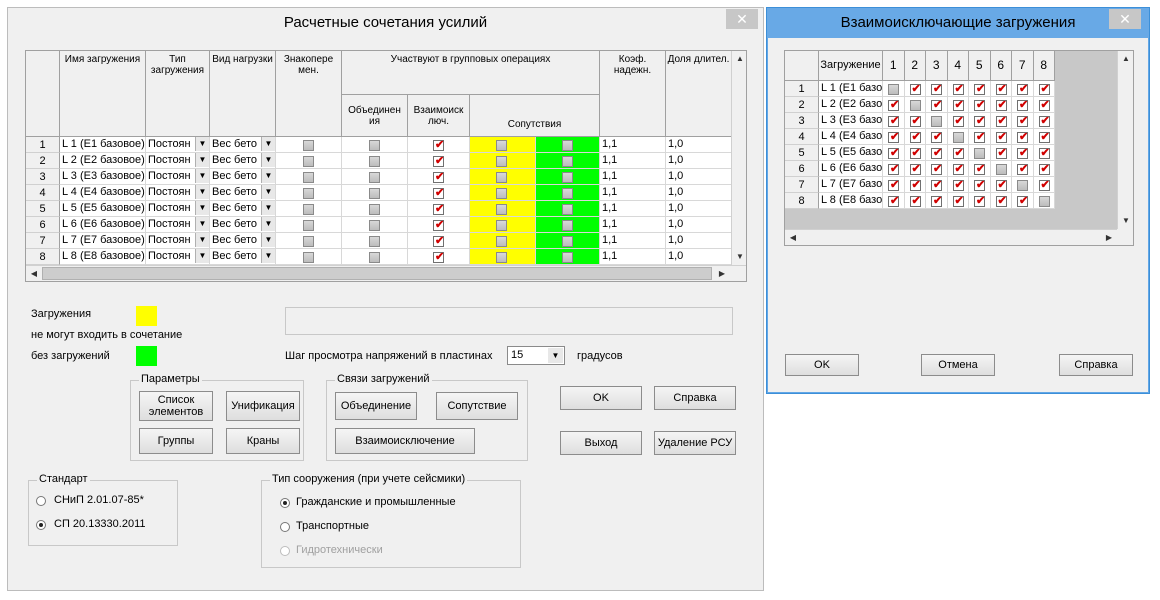 The height and width of the screenshot is (600, 1160). Describe the element at coordinates (722, 273) in the screenshot. I see `scroll-right-arrow-icon: ▶` at that location.